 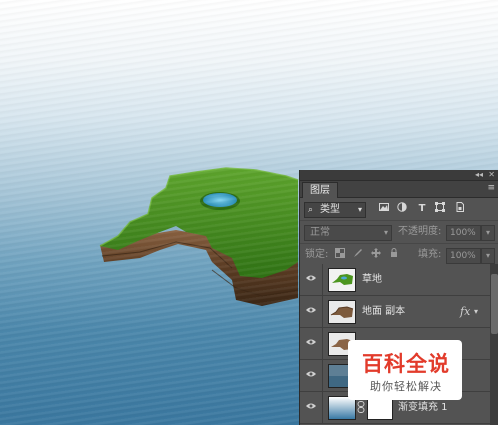 I want to click on close-panel-icon: ✕, so click(x=491, y=175).